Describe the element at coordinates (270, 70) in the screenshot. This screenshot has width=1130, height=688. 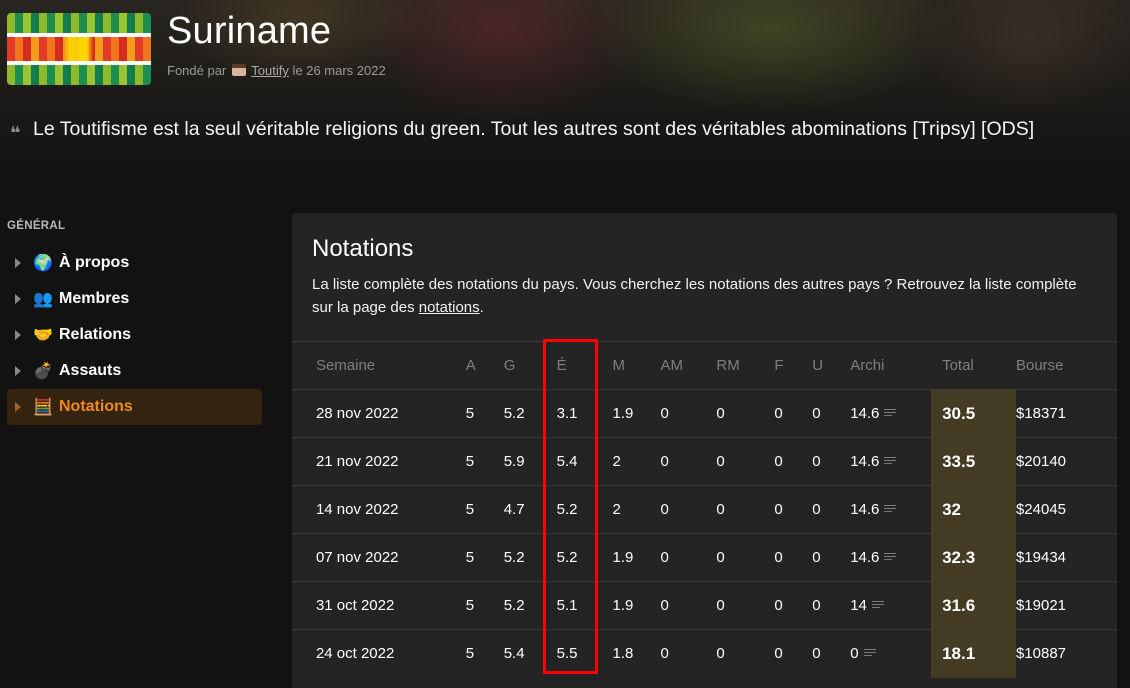
I see `founder-link: Toutify` at that location.